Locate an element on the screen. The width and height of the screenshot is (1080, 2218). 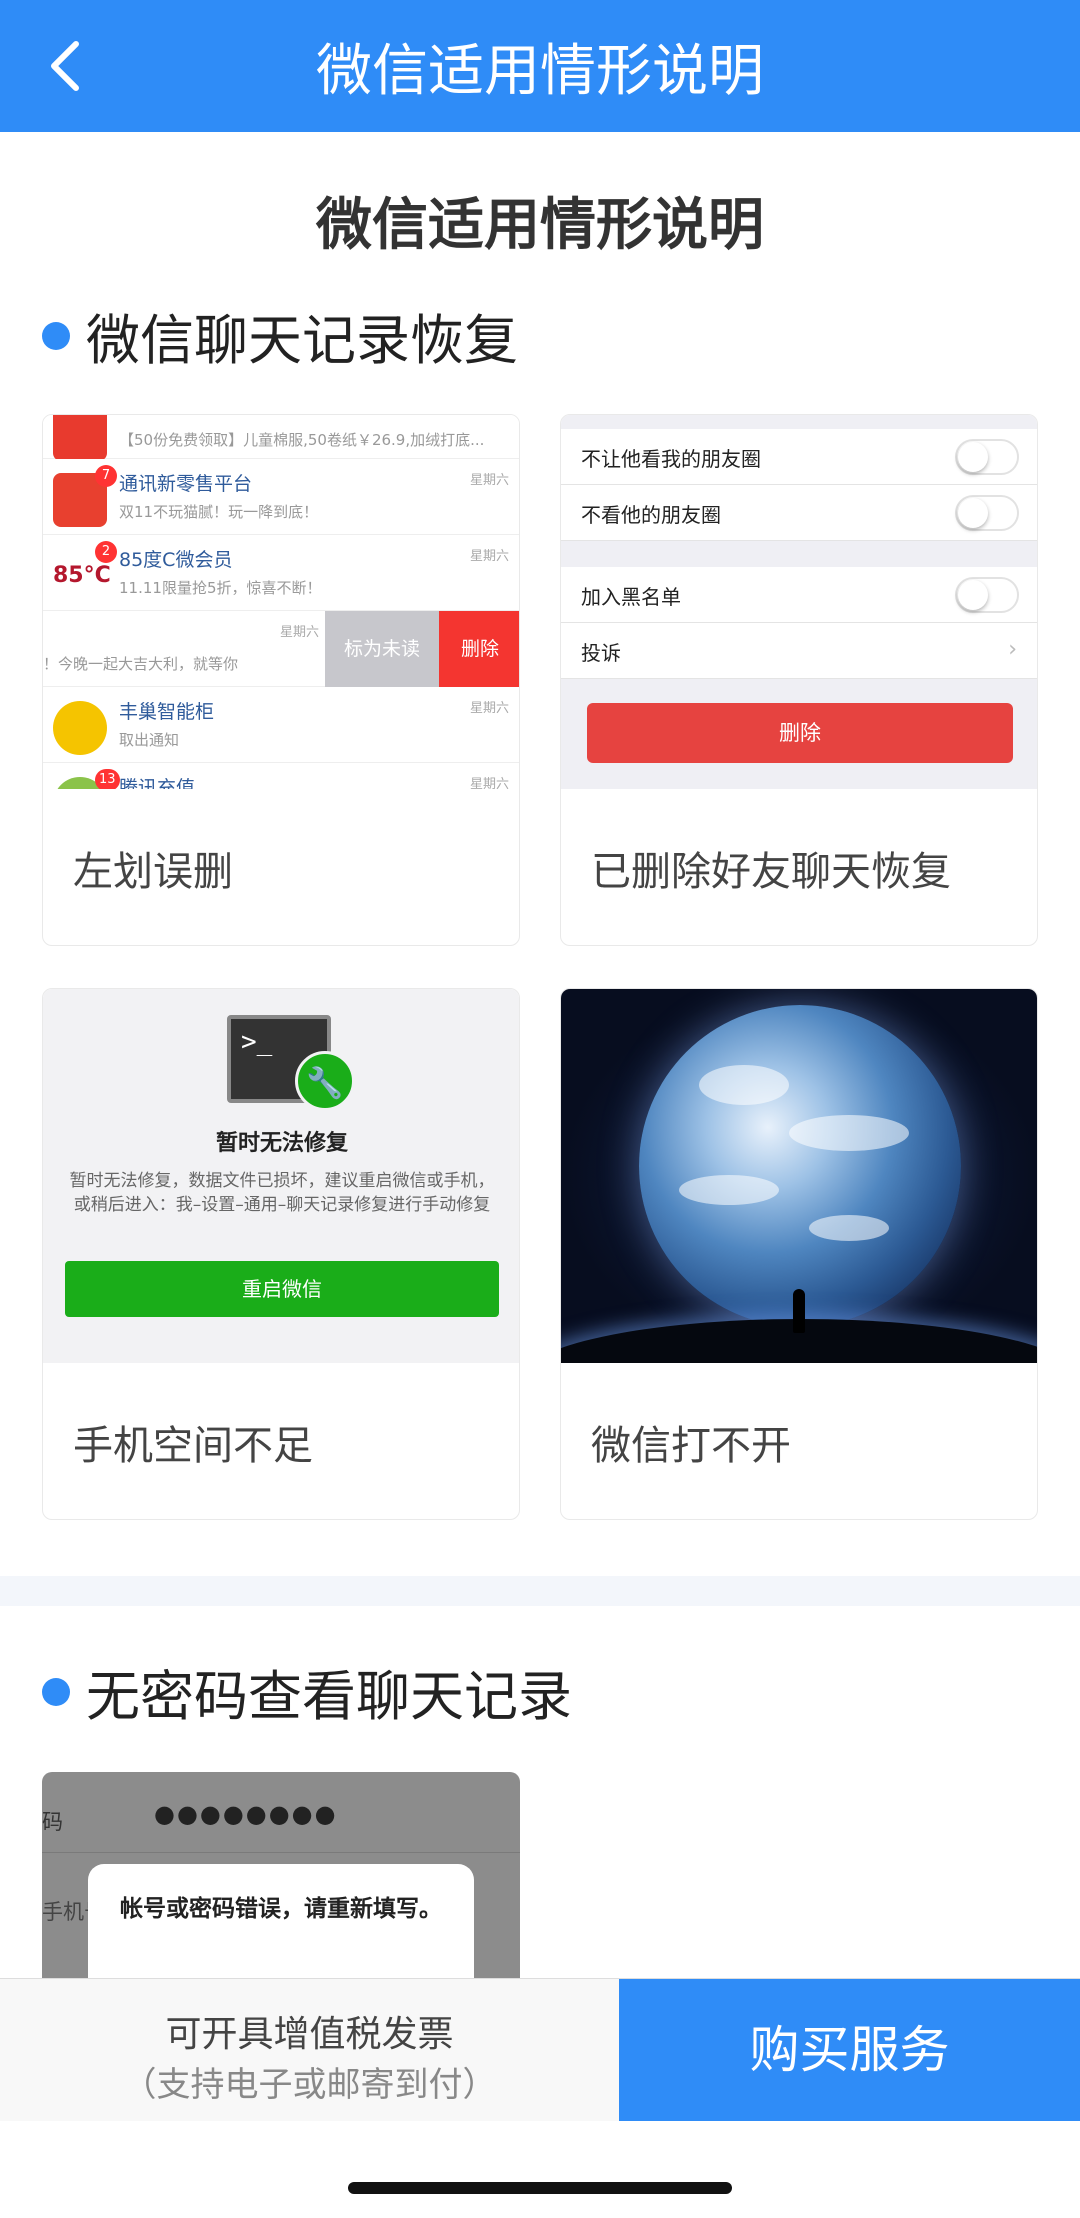
login-error-screenshot: 码 ●●●●●●●● 手机号 帐号或密码错误，请重新填写。 is located at coordinates (281, 1876).